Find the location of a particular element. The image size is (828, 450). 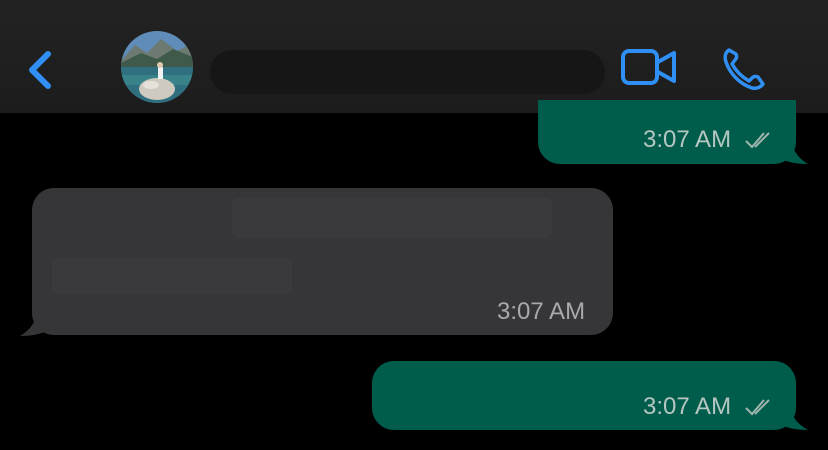

contact-avatar is located at coordinates (157, 67).